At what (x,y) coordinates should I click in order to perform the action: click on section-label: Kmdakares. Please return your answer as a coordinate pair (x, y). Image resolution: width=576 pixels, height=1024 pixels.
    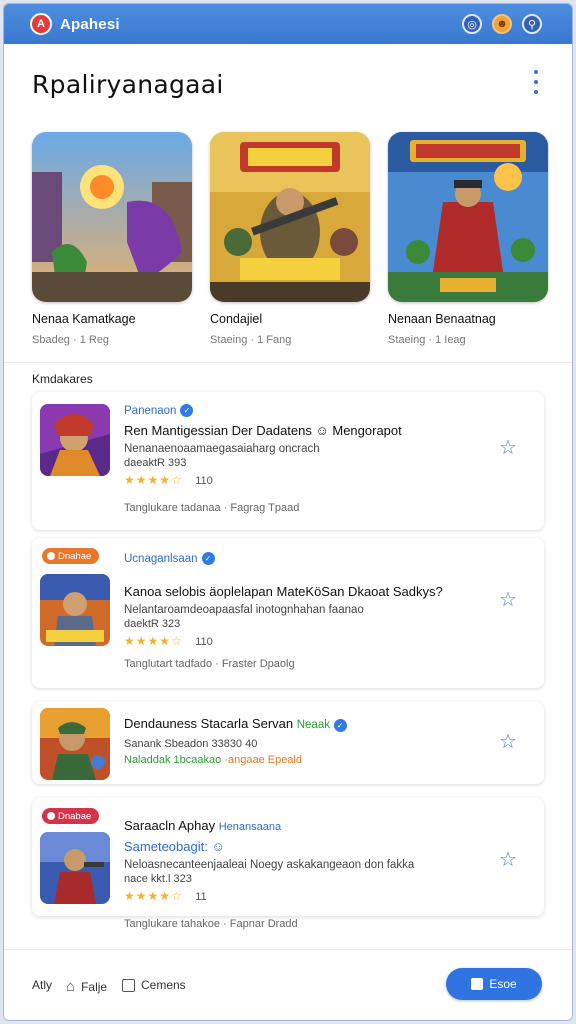
    Looking at the image, I should click on (62, 379).